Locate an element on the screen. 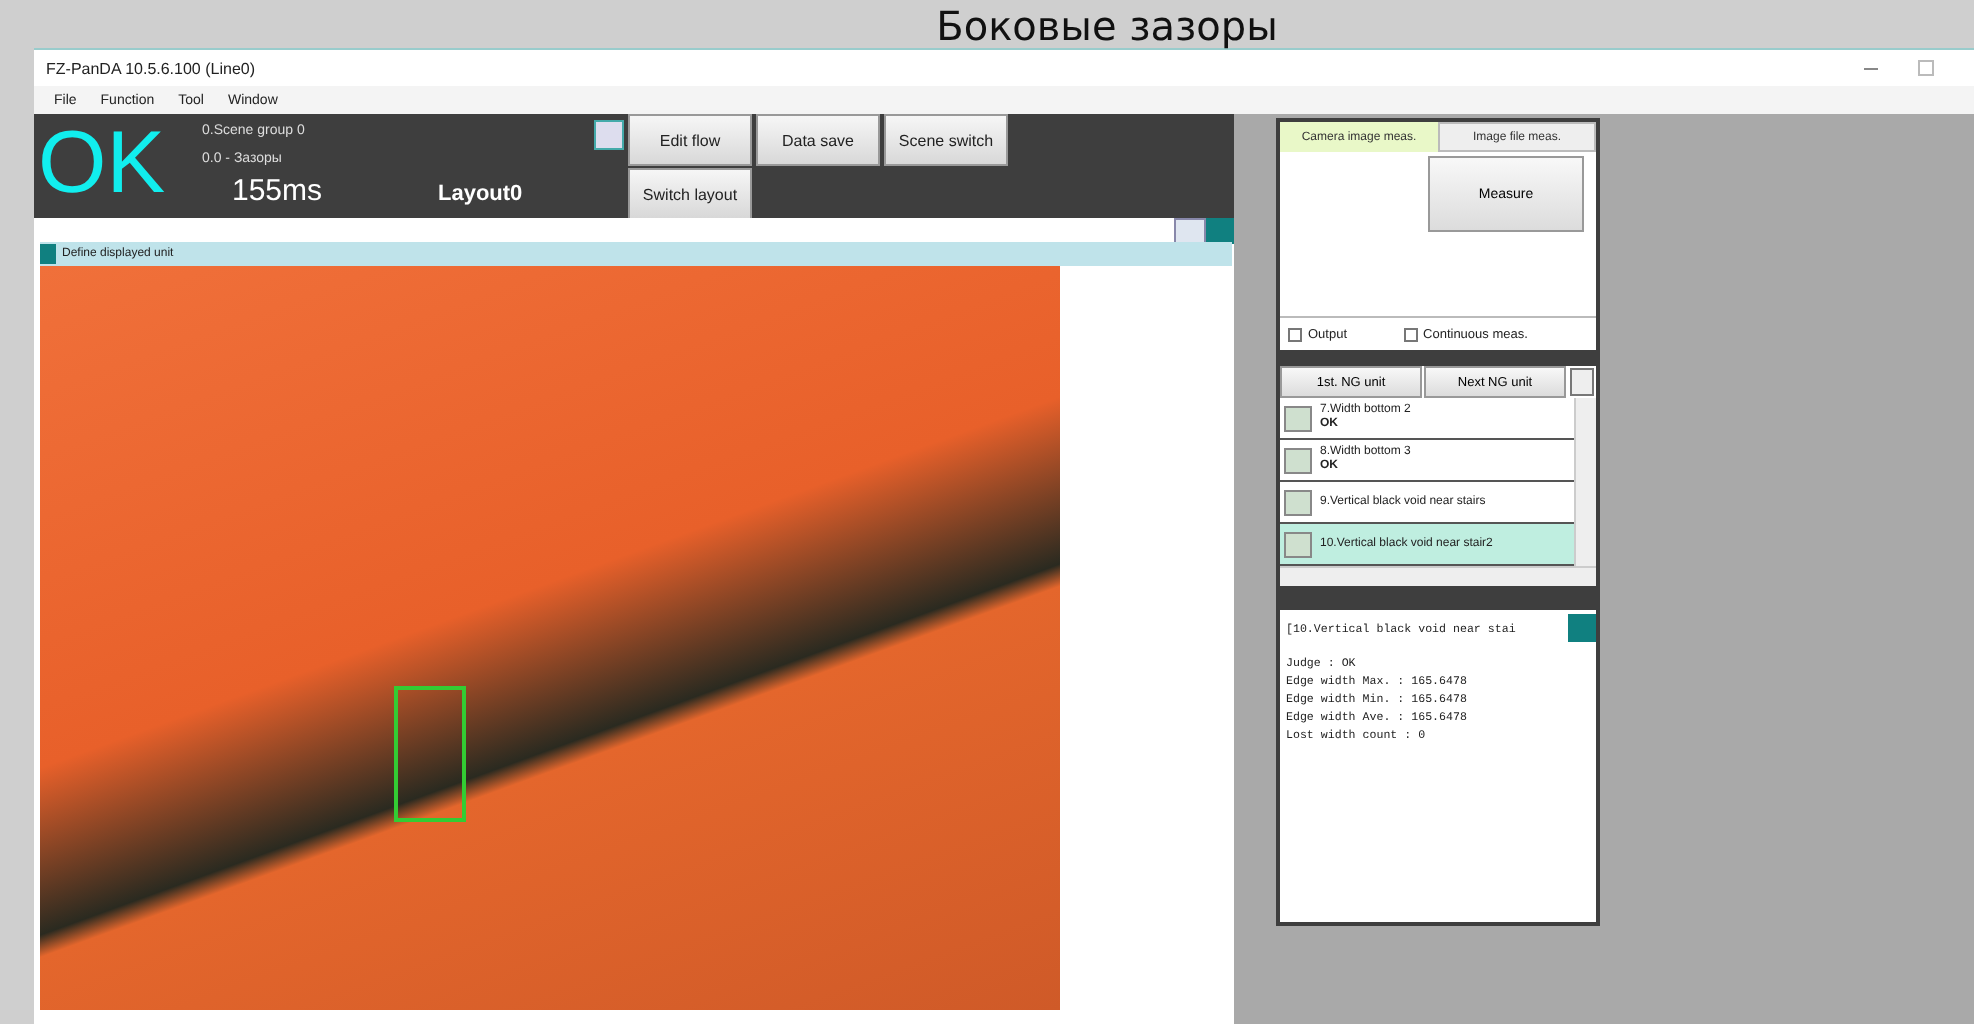  calendar-icon is located at coordinates (1582, 382).